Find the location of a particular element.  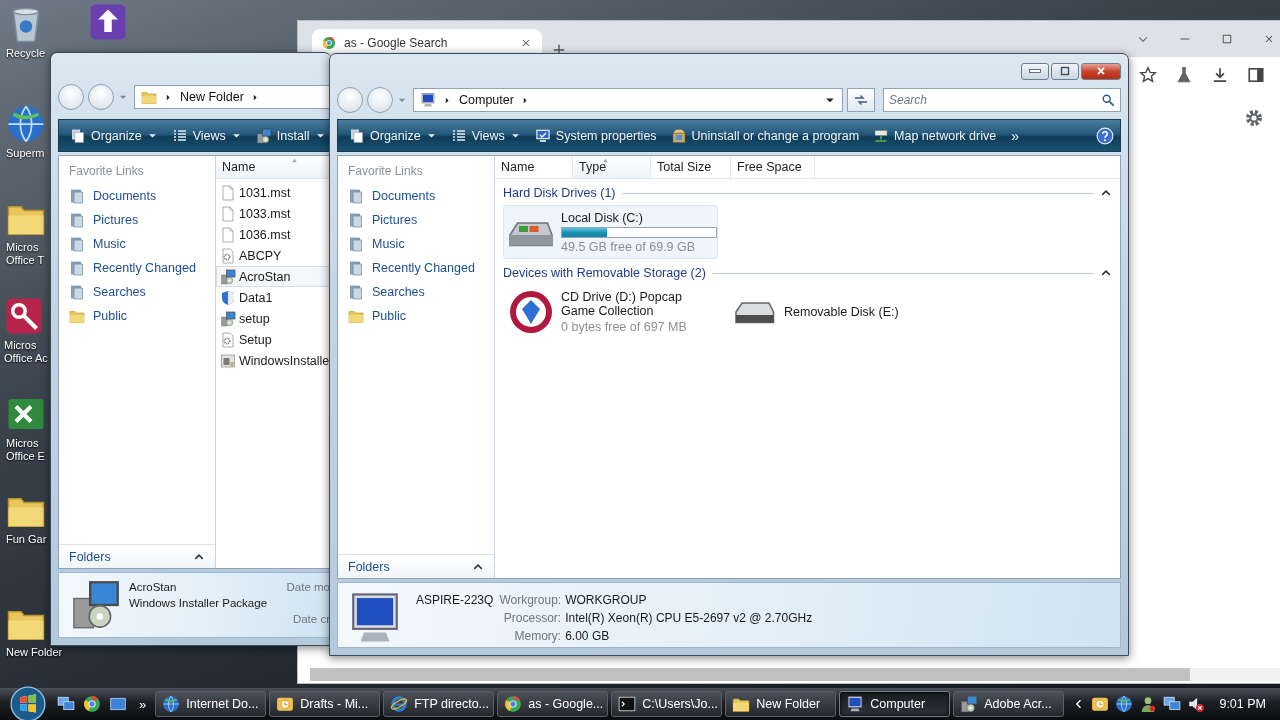

refresh-button is located at coordinates (861, 100).